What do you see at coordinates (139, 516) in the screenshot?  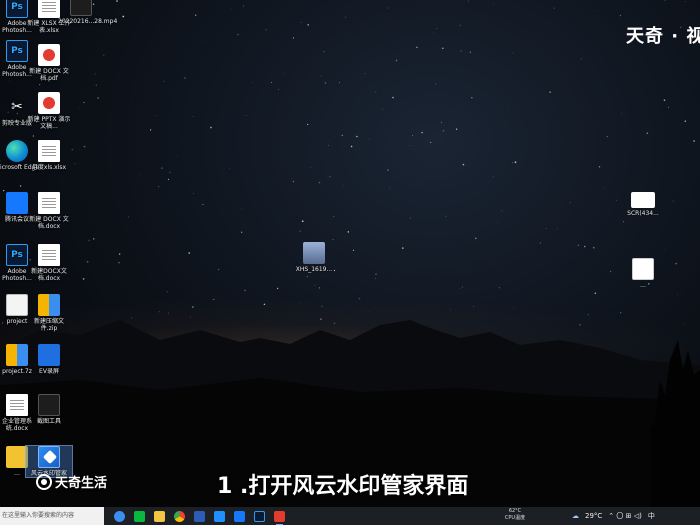 I see `wechat-icon` at bounding box center [139, 516].